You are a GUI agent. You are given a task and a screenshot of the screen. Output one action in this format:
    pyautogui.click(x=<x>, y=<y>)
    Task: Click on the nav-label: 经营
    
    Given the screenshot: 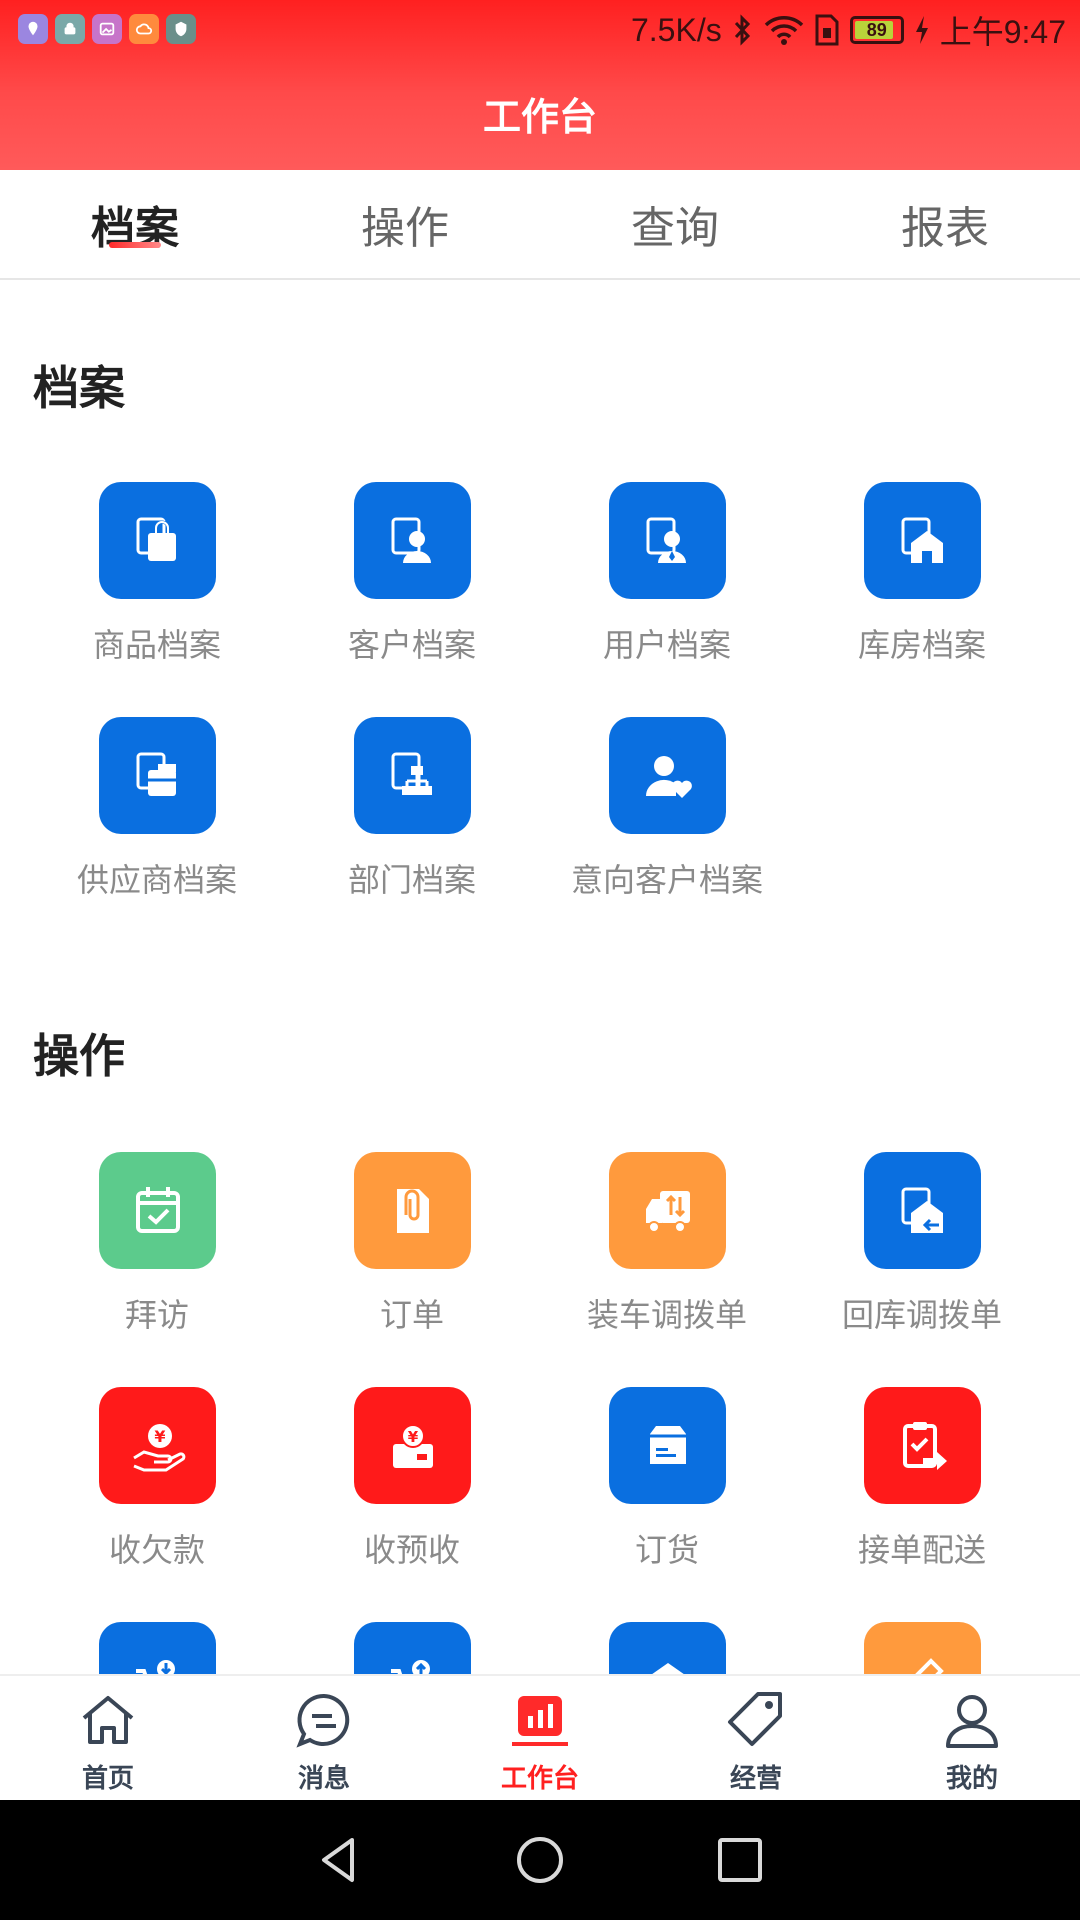 What is the action you would take?
    pyautogui.click(x=755, y=1779)
    